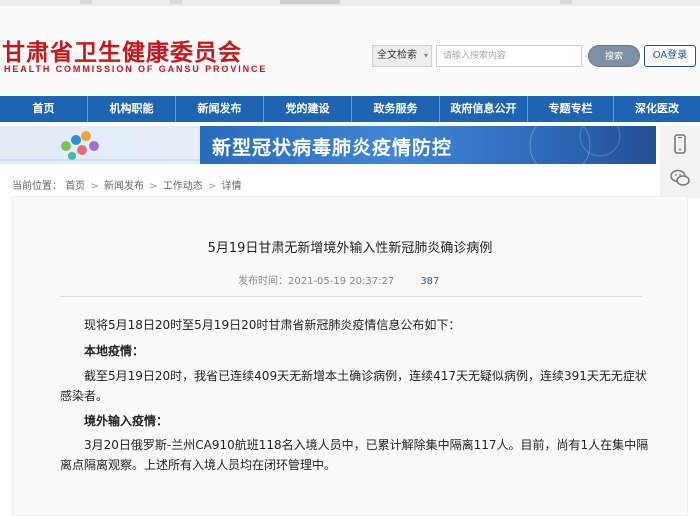 The height and width of the screenshot is (516, 700). I want to click on mobile-phone-icon, so click(680, 144).